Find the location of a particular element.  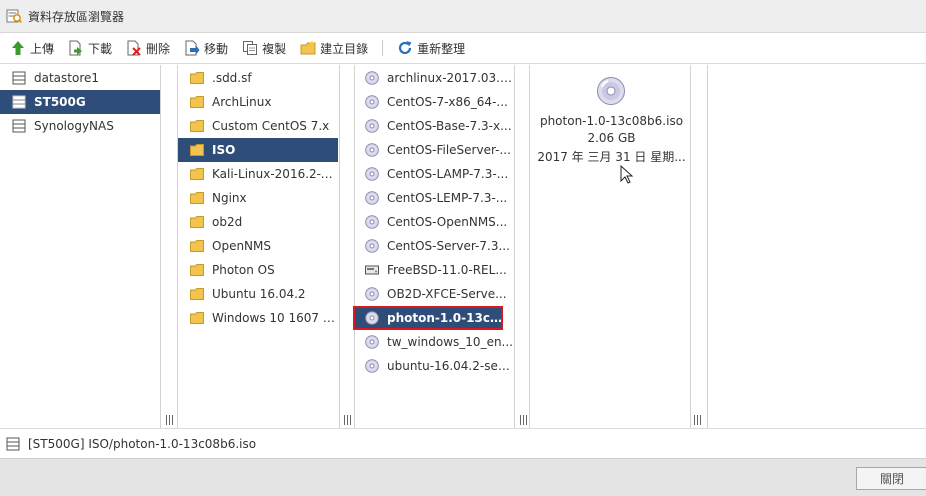

close-button: 關閉 is located at coordinates (891, 478).